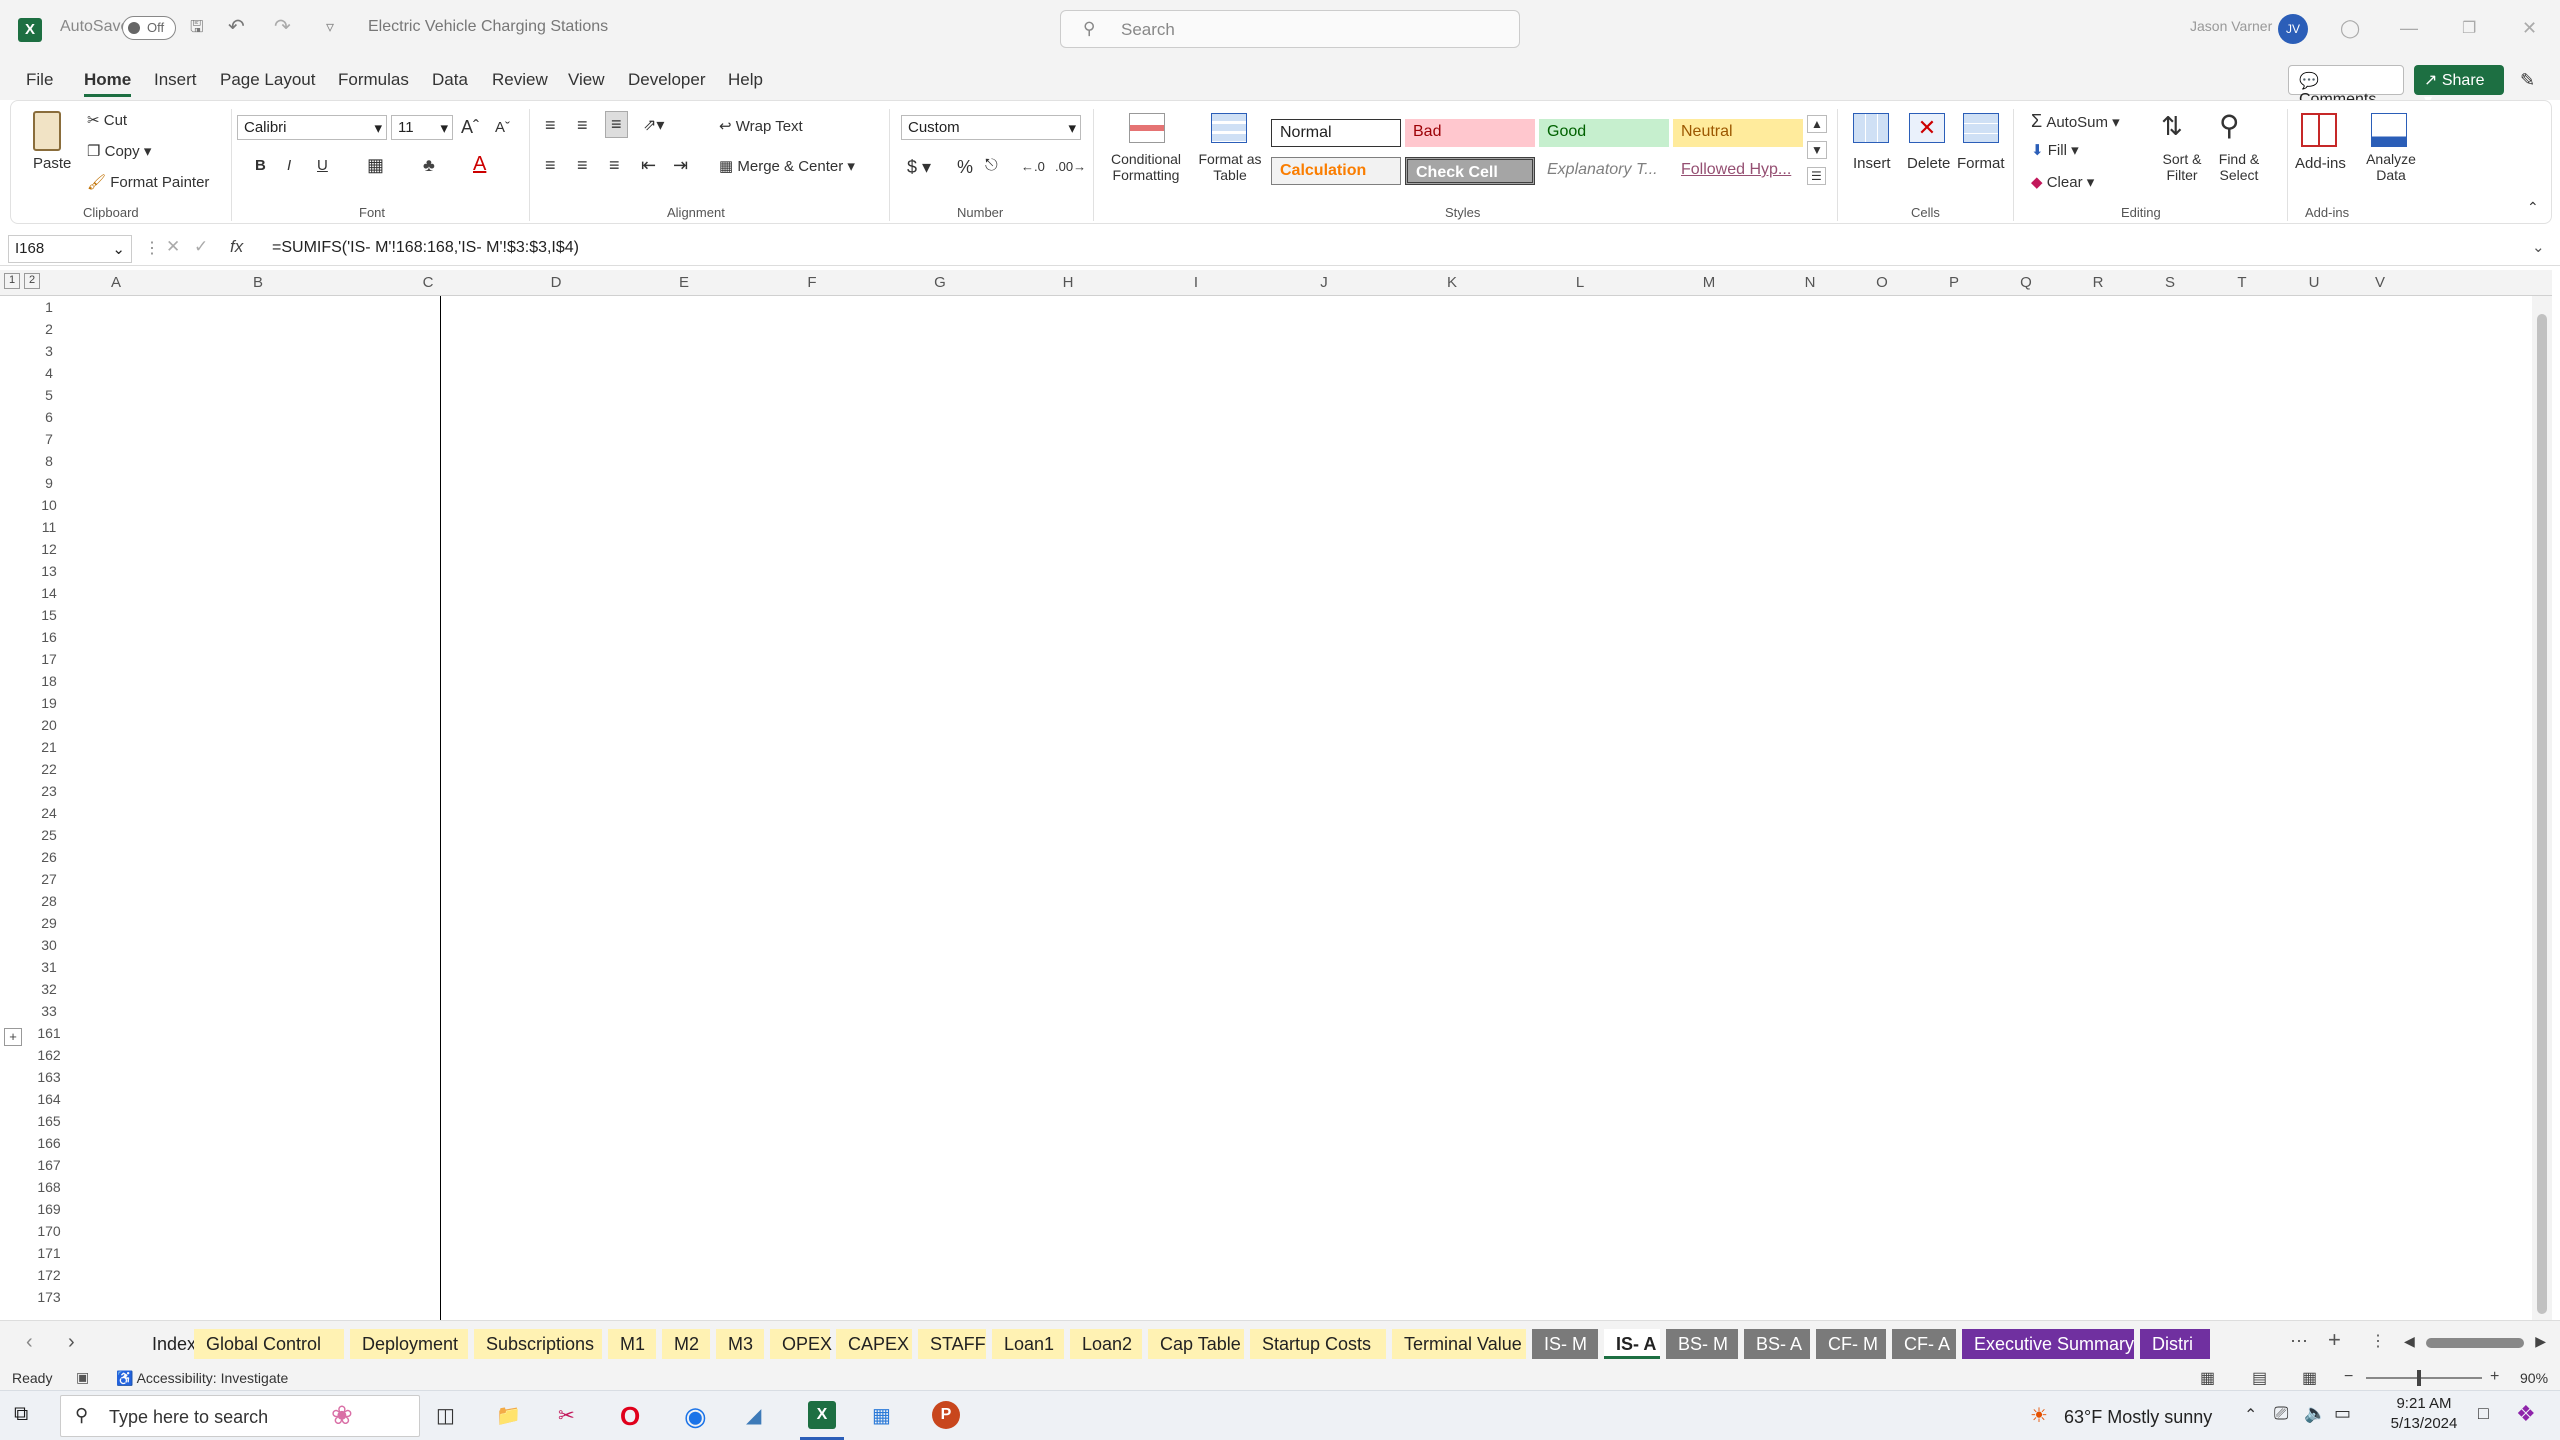 The height and width of the screenshot is (1440, 2560). I want to click on row-header: 26, so click(49, 857).